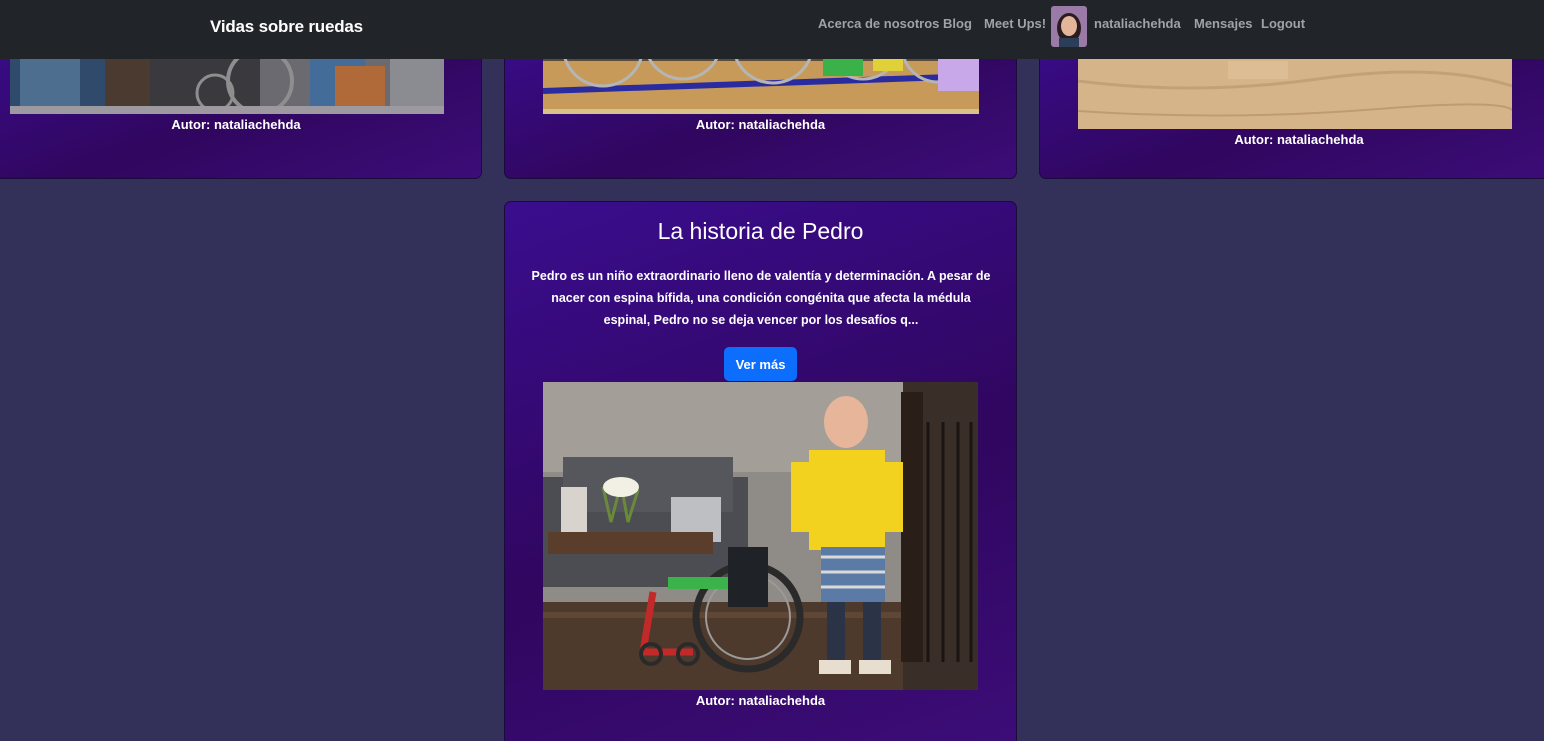 The image size is (1544, 741). I want to click on nav-messages-link: Mensajes, so click(1223, 23).